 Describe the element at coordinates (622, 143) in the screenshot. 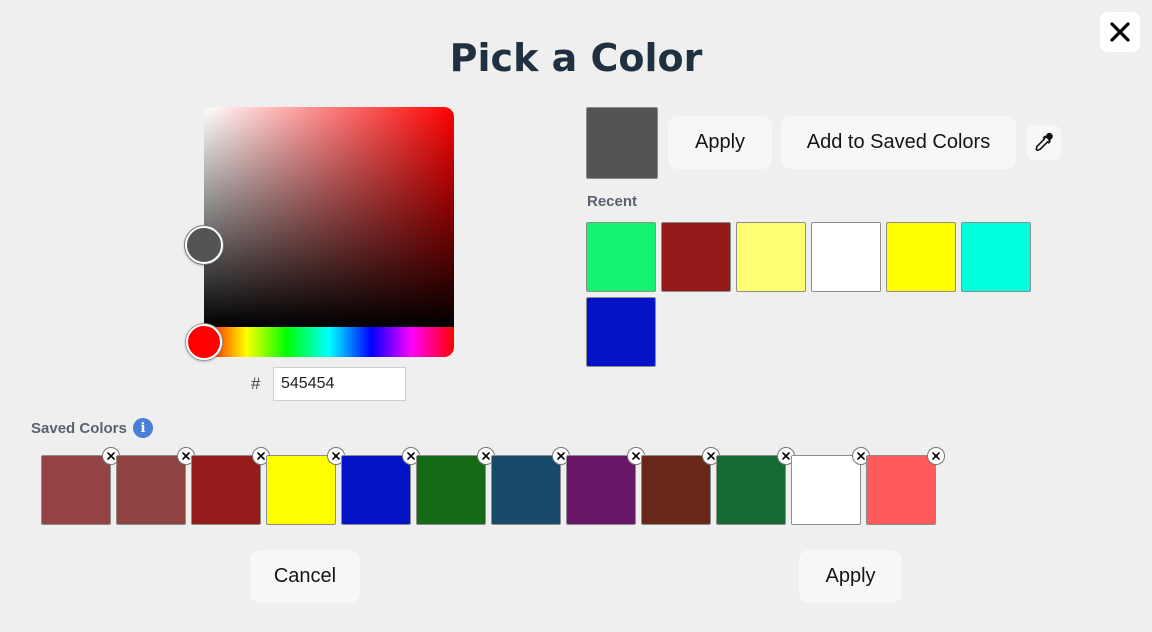

I see `current-color-preview` at that location.